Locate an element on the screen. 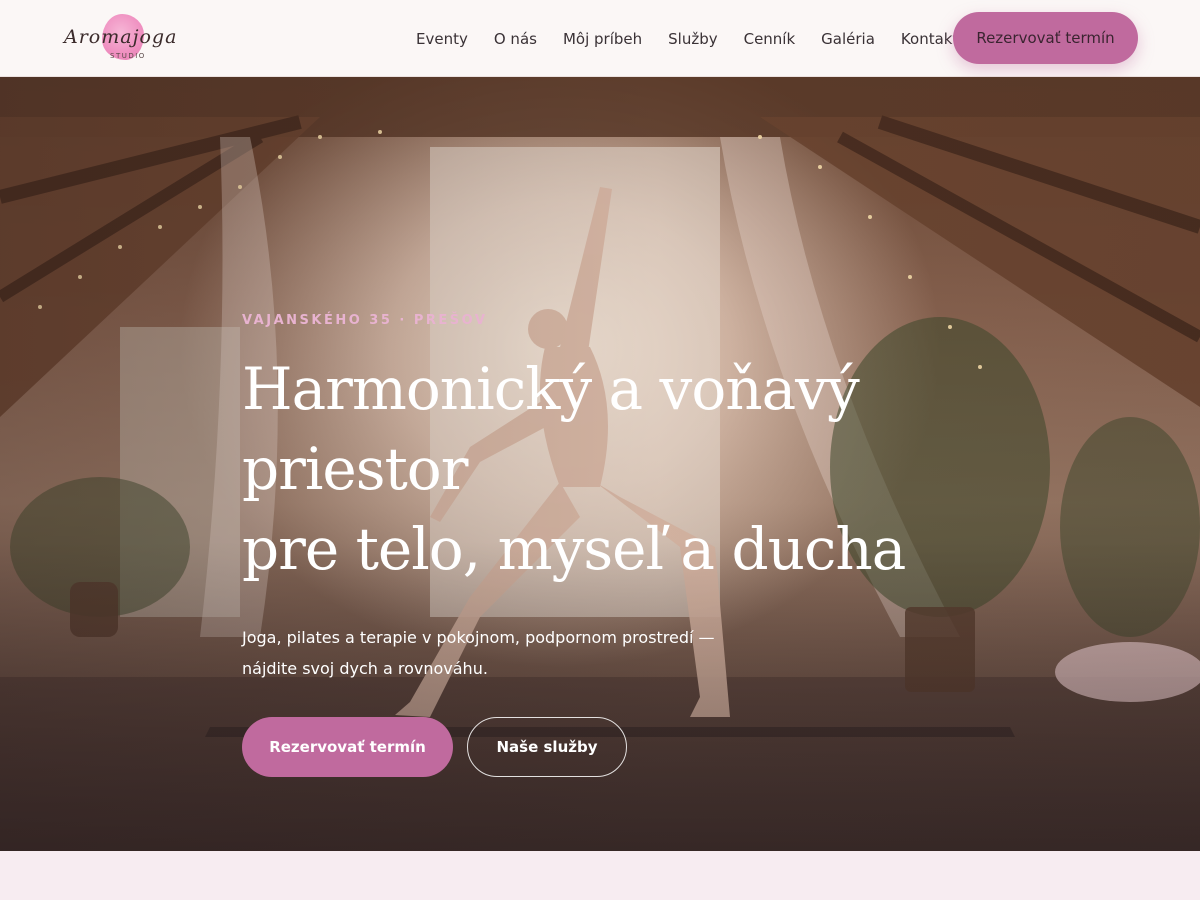  hero-address: VAJANSKÉHO 35 · PREŠOV is located at coordinates (365, 320).